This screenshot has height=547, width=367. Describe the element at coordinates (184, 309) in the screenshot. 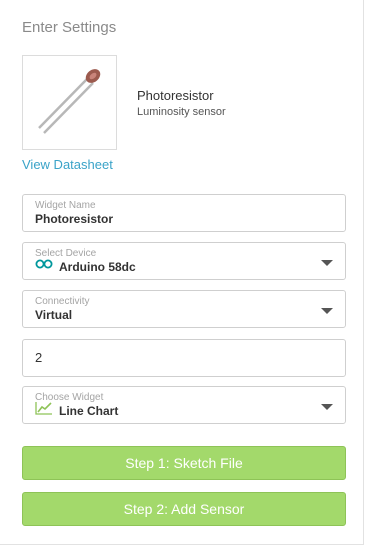

I see `connectivity-select: Connectivity Virtual` at that location.